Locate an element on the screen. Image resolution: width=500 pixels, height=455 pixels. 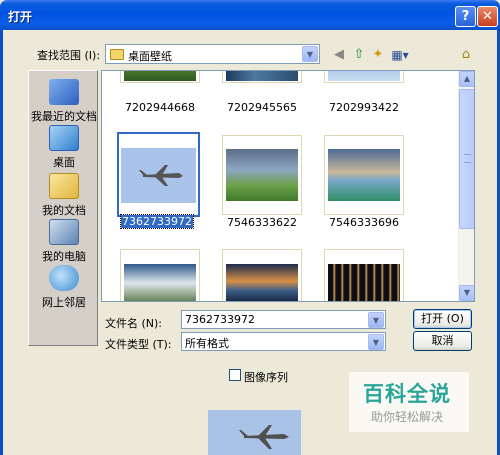
place-label: 我最近的文档 is located at coordinates (64, 116).